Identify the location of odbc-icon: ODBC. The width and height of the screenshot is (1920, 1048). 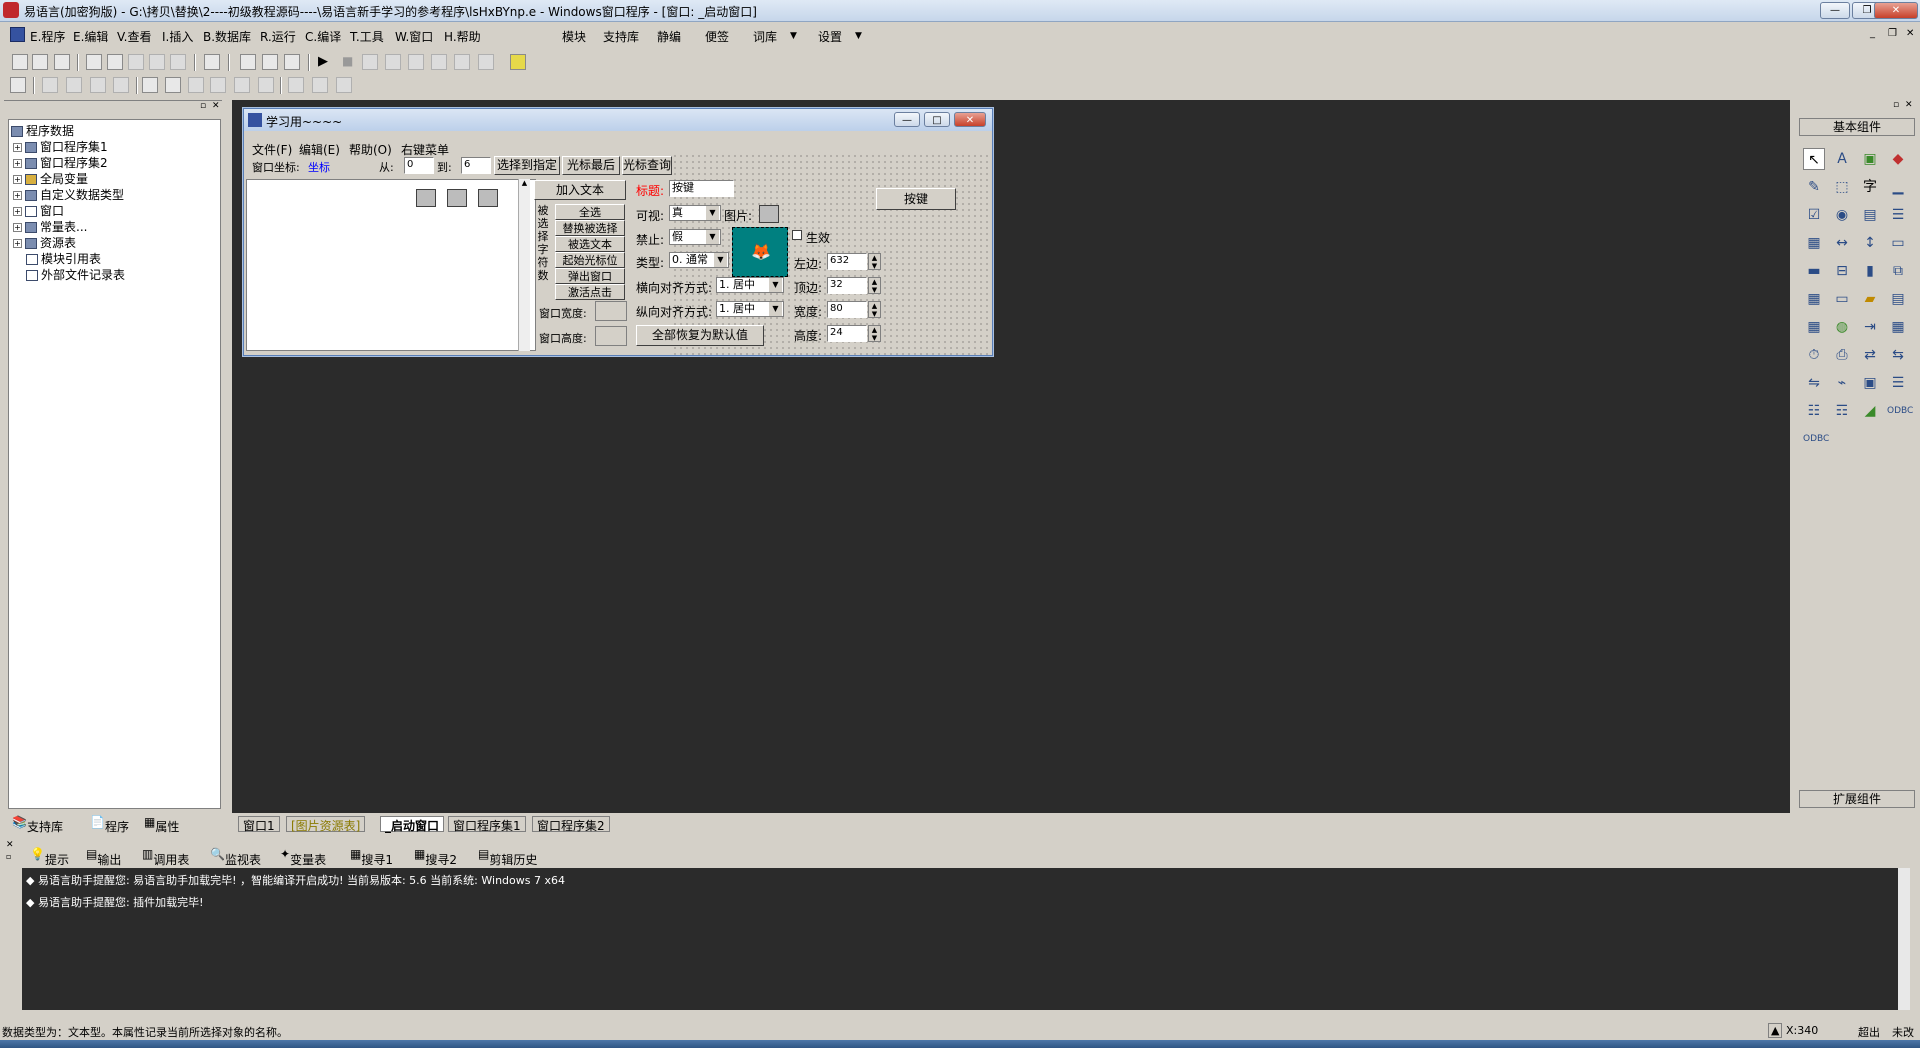
(1900, 411).